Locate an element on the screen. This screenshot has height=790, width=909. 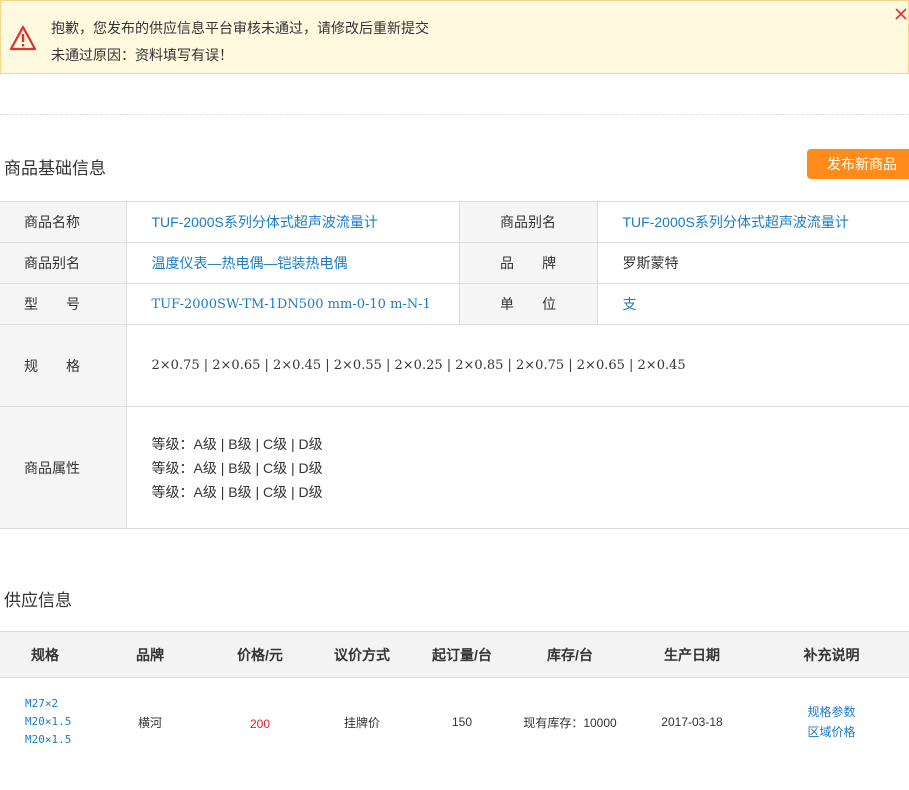
publish-new-product-button: 发布新商品 is located at coordinates (858, 164).